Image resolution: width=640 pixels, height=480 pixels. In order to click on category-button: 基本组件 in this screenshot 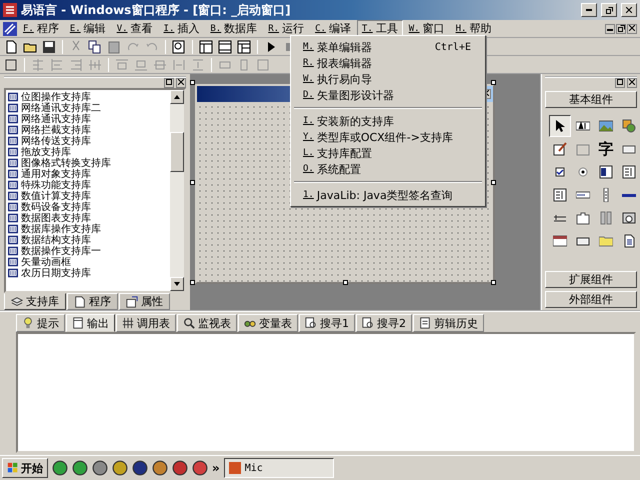, I will do `click(591, 99)`.